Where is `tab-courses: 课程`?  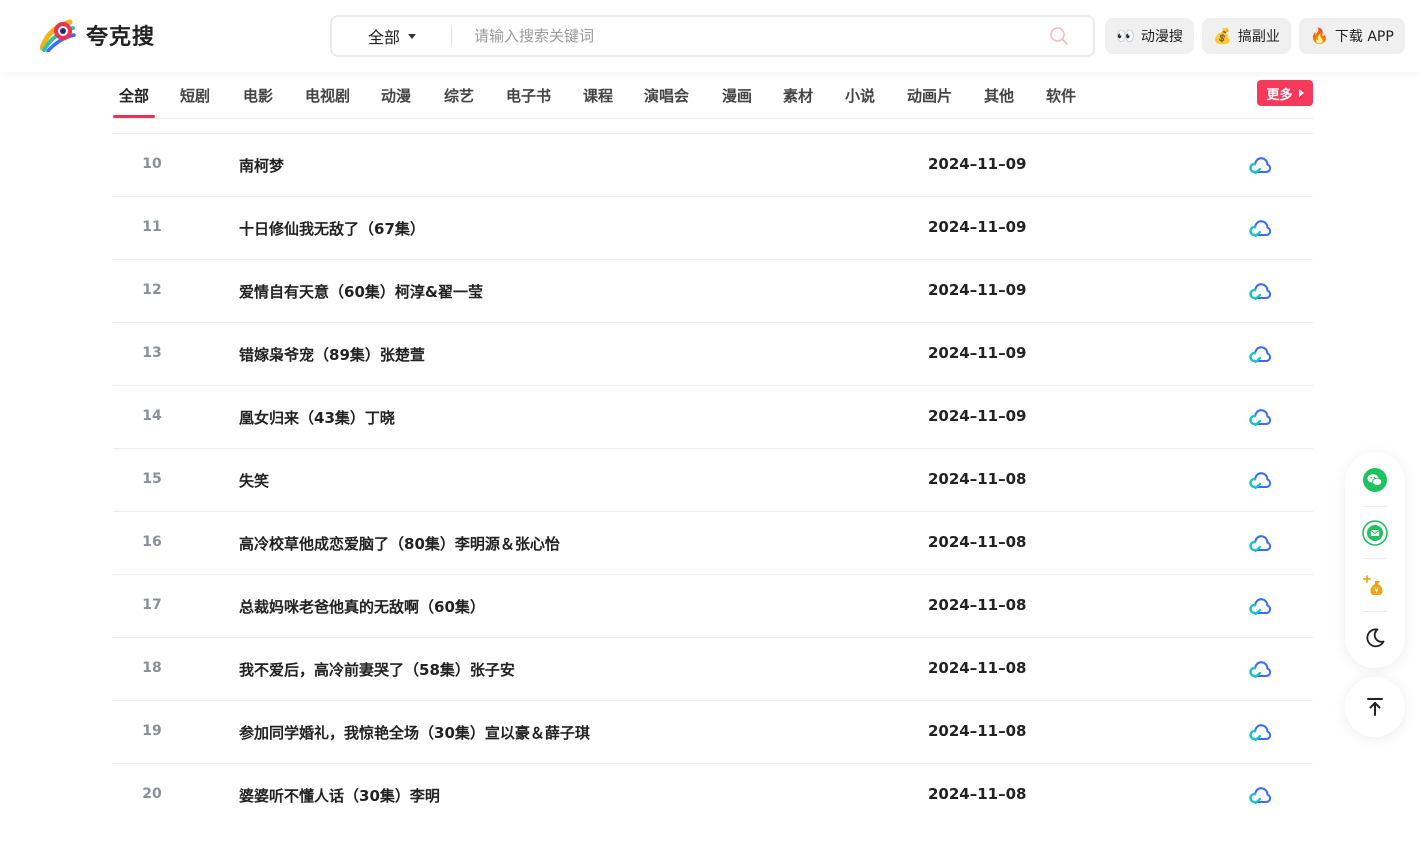 tab-courses: 课程 is located at coordinates (598, 95).